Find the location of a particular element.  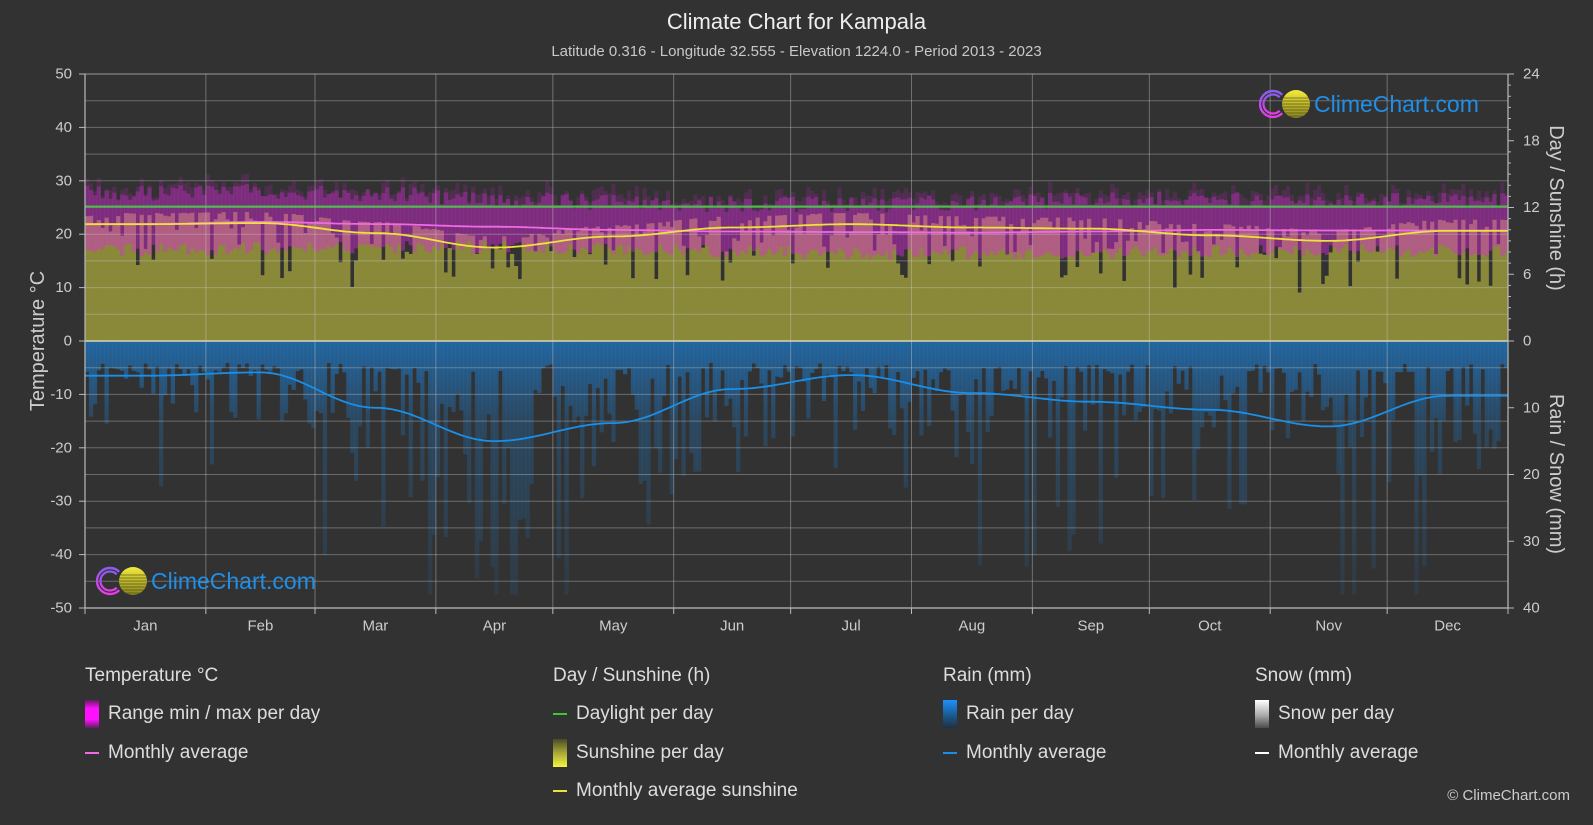

legend-title: Rain (mm) is located at coordinates (987, 675).